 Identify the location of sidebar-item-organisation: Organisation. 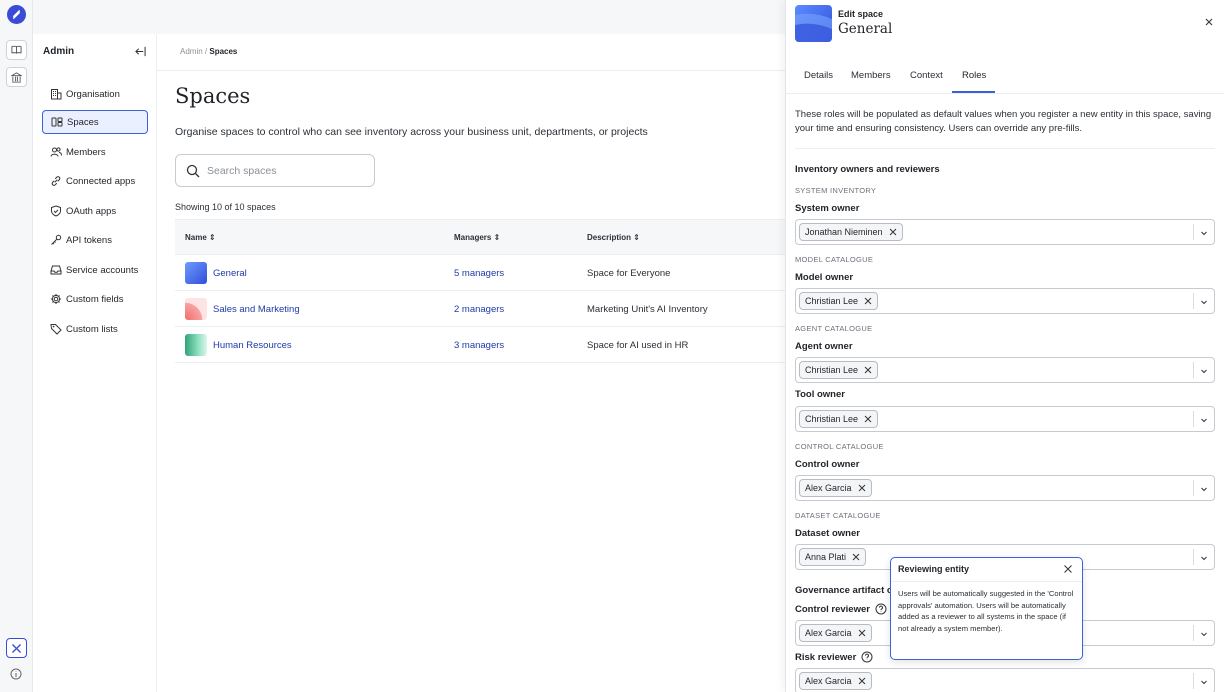
(95, 94).